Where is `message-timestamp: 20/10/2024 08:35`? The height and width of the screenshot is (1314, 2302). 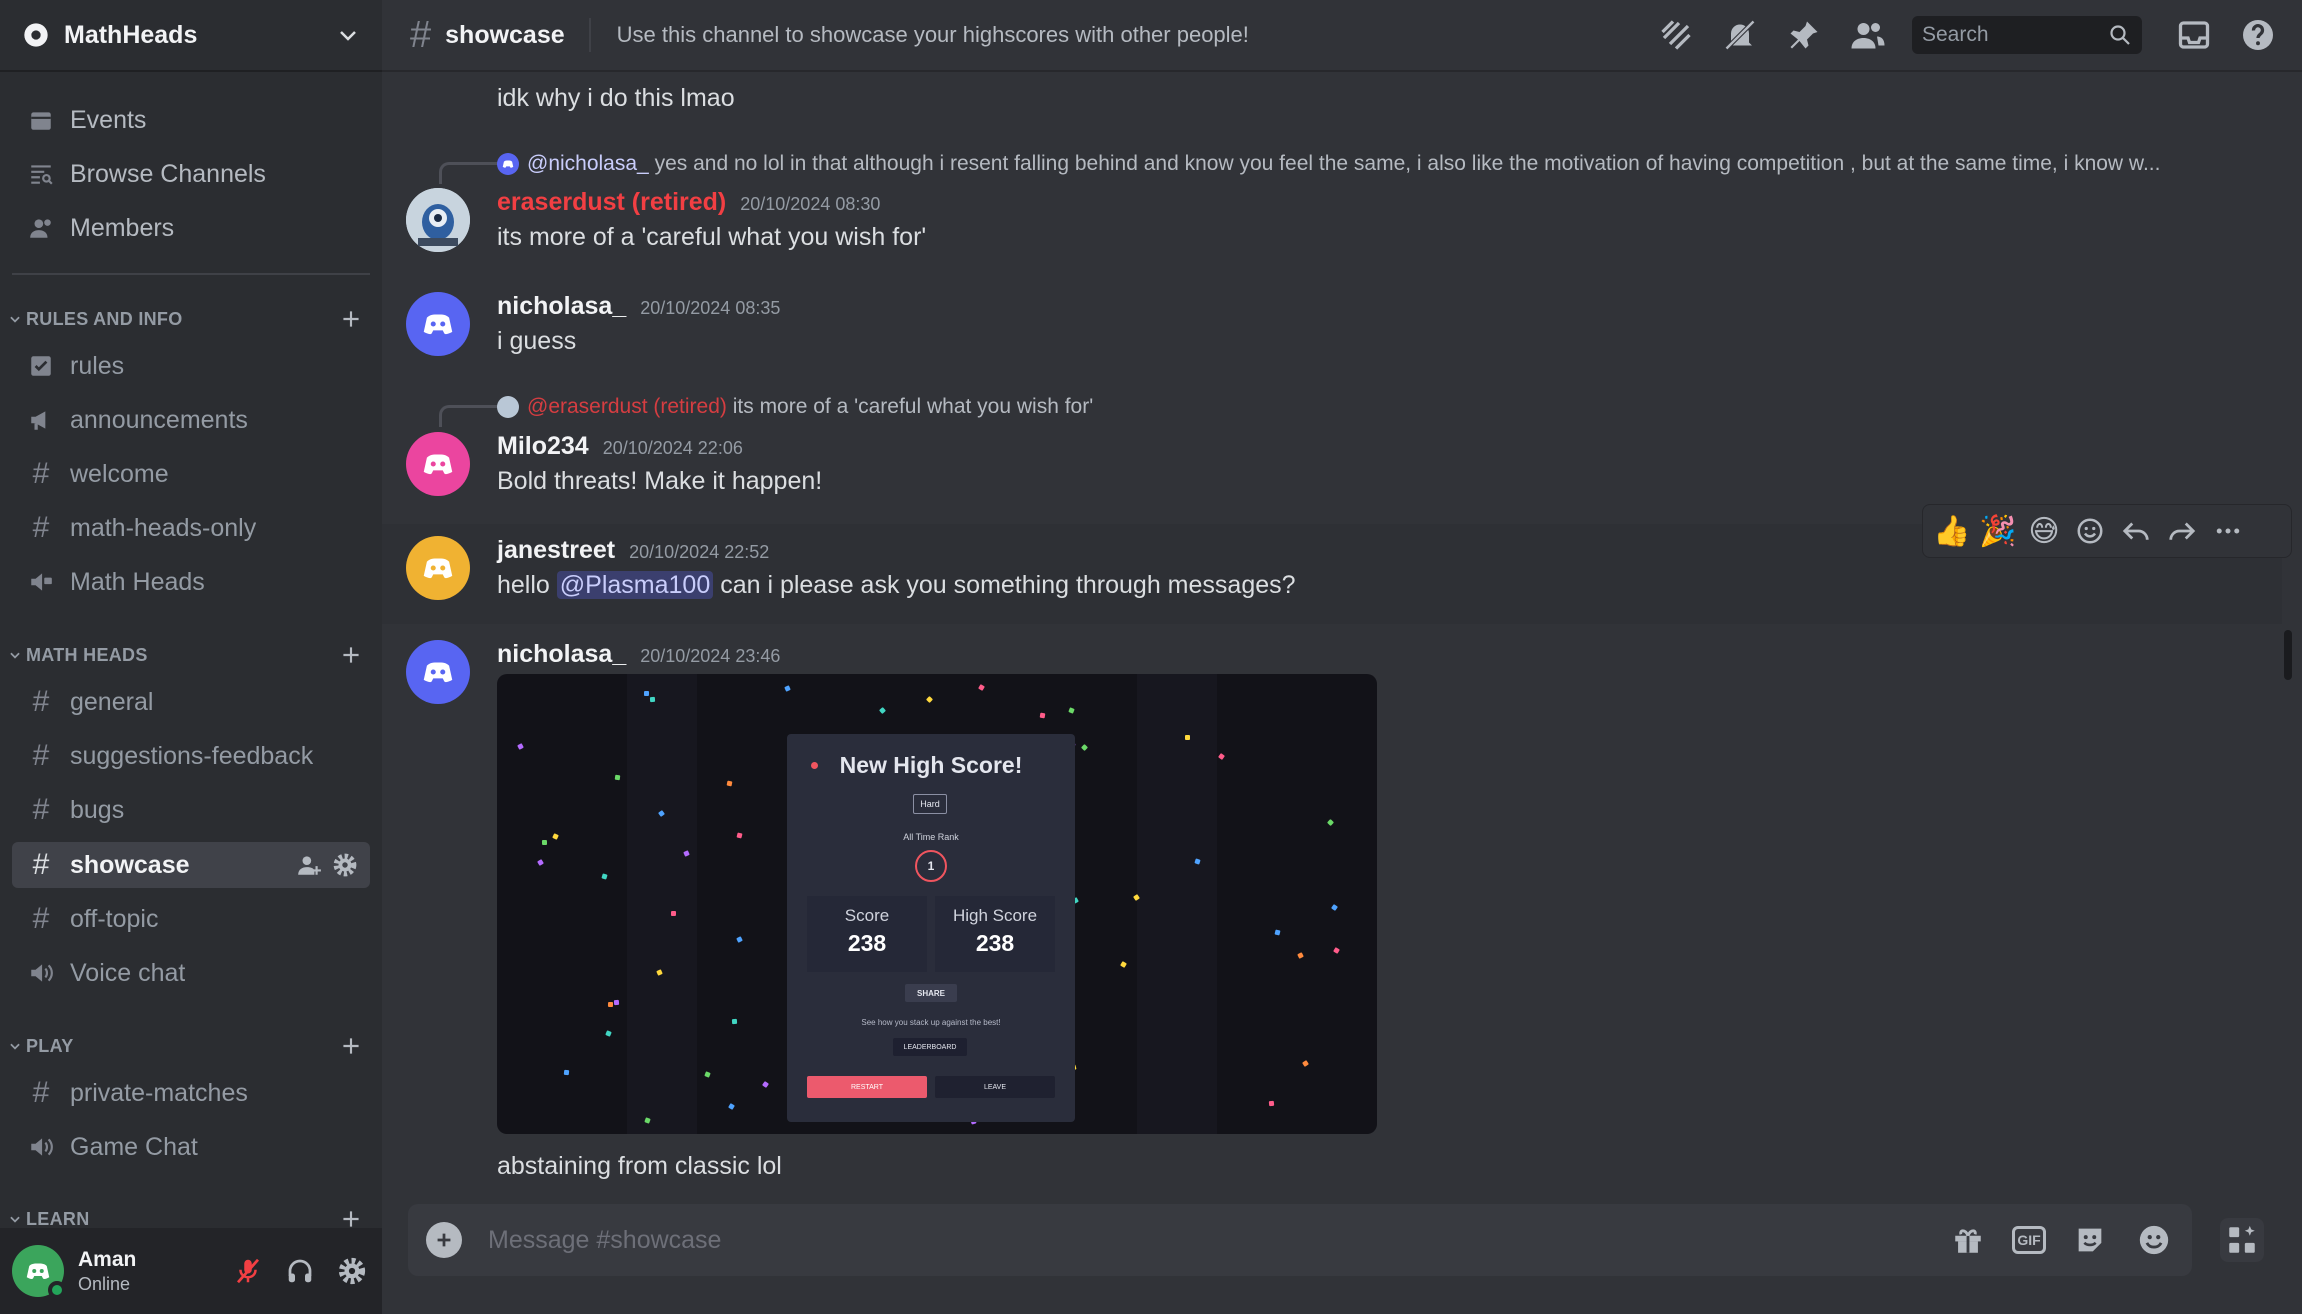 message-timestamp: 20/10/2024 08:35 is located at coordinates (710, 308).